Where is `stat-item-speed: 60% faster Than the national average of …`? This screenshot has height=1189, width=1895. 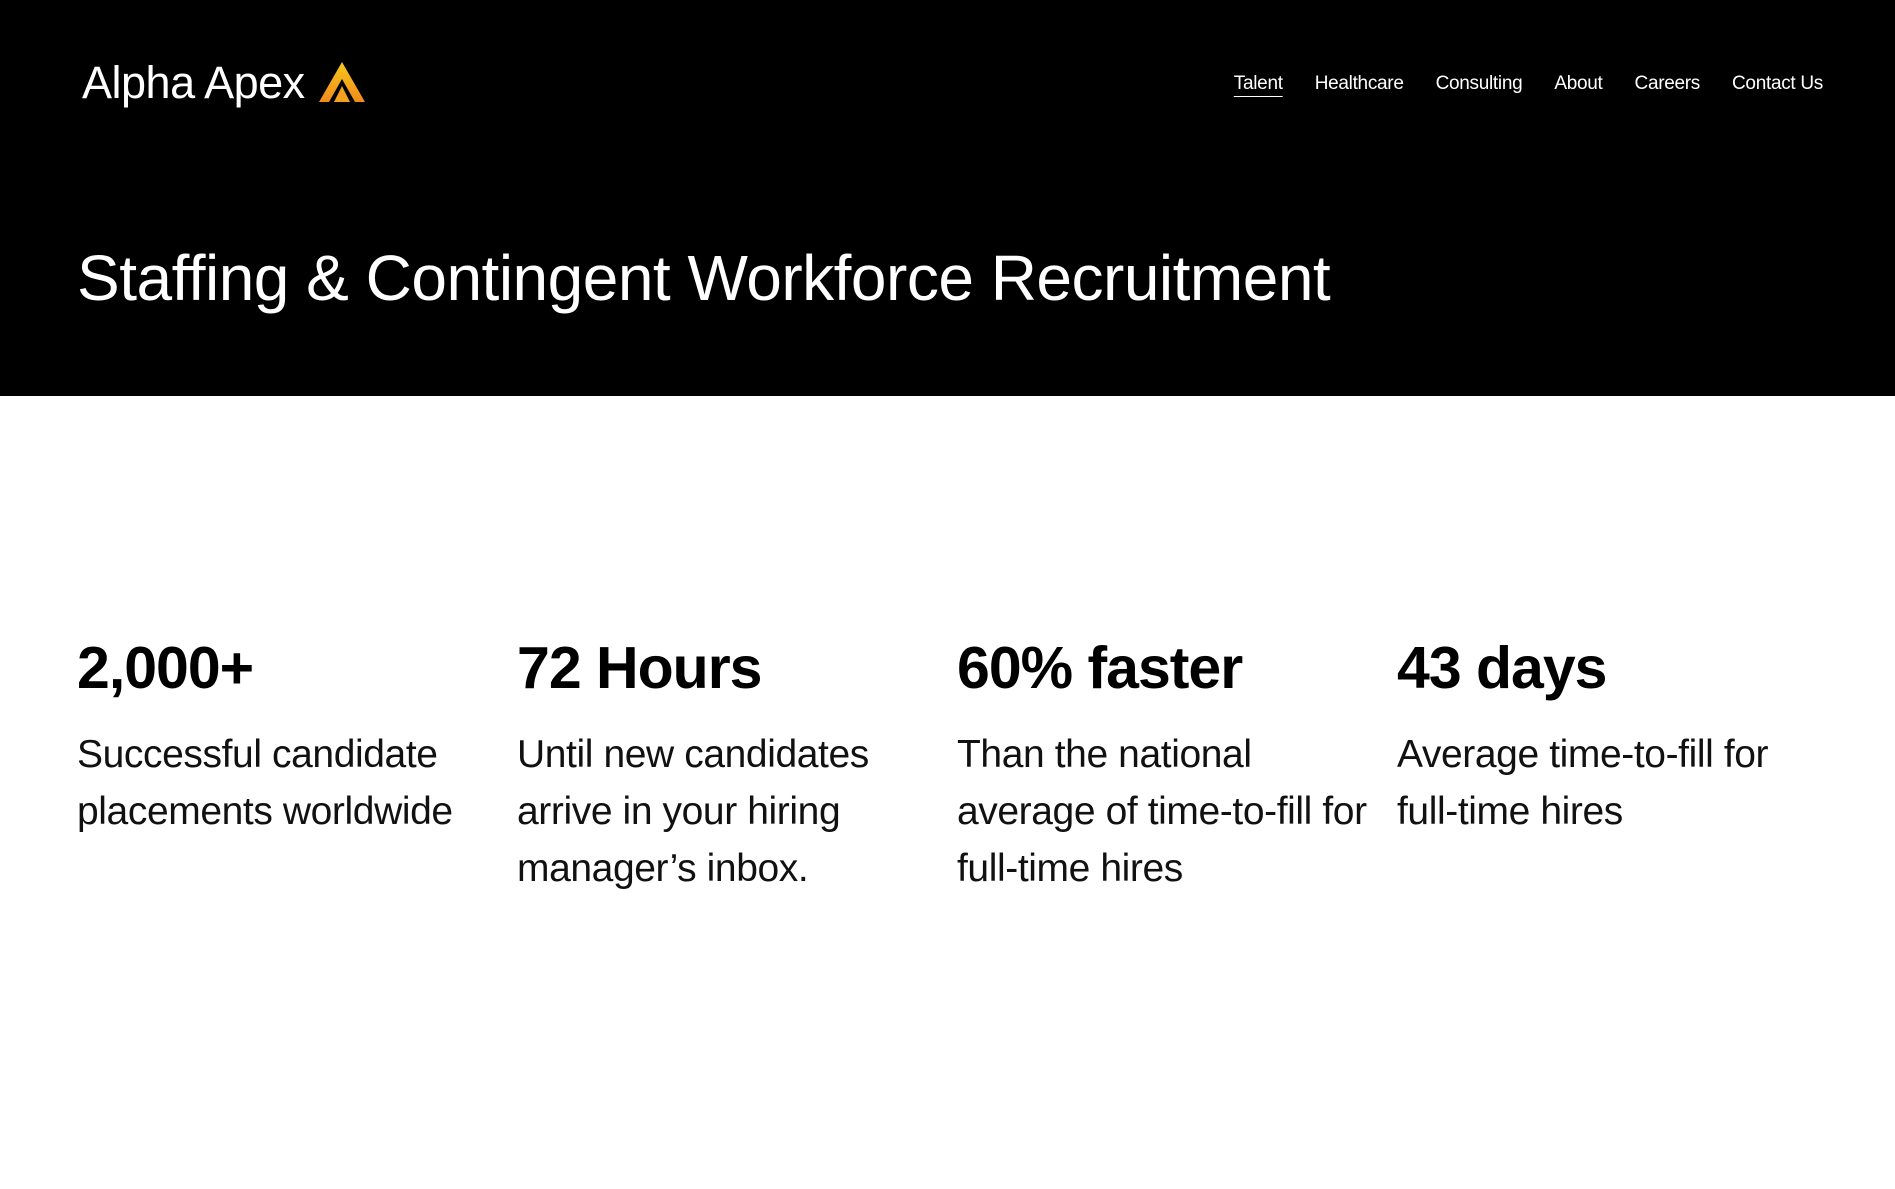
stat-item-speed: 60% faster Than the national average of … is located at coordinates (1177, 762).